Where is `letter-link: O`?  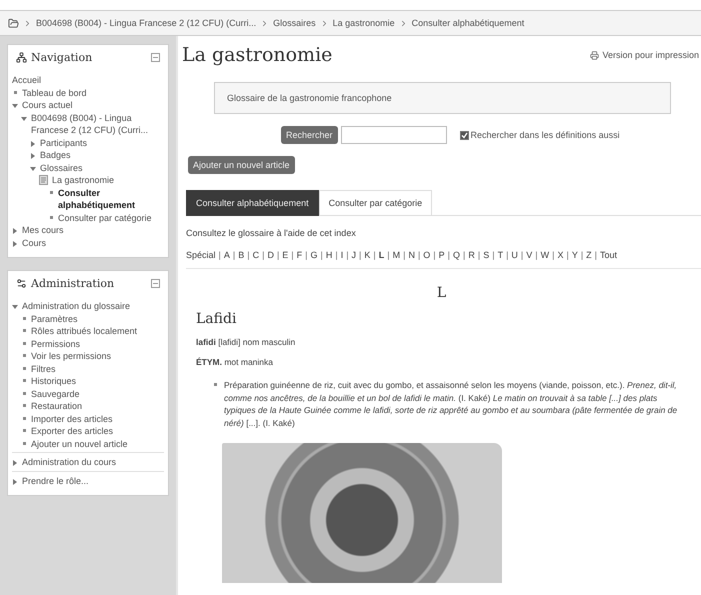
letter-link: O is located at coordinates (426, 255).